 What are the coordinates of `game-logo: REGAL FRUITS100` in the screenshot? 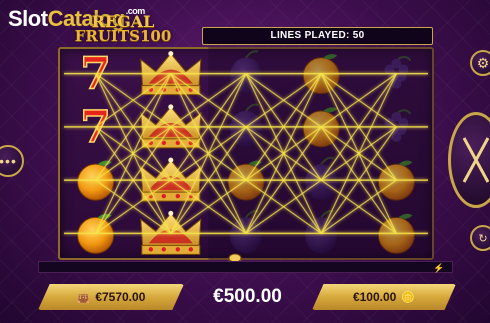 It's located at (123, 31).